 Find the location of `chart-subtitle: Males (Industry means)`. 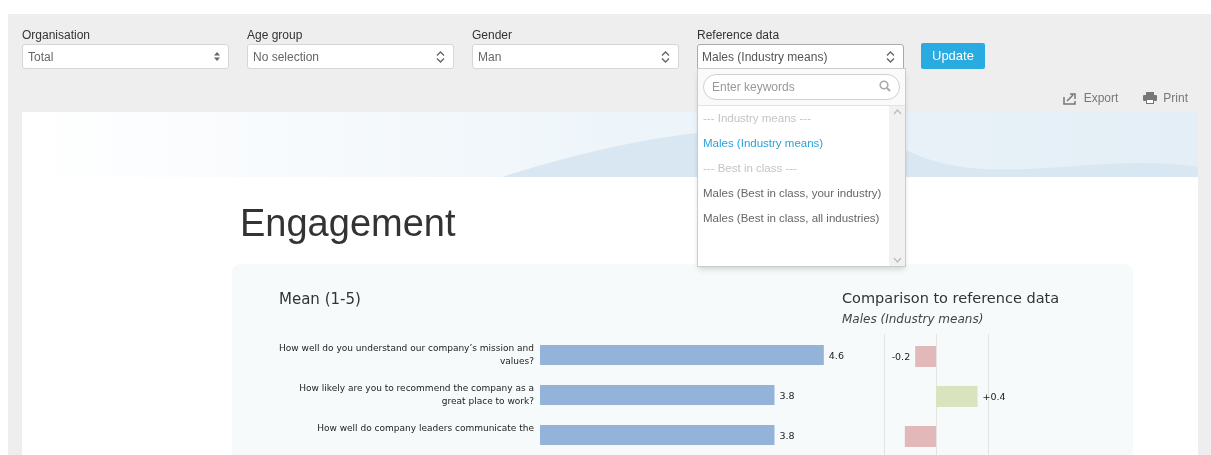

chart-subtitle: Males (Industry means) is located at coordinates (913, 319).